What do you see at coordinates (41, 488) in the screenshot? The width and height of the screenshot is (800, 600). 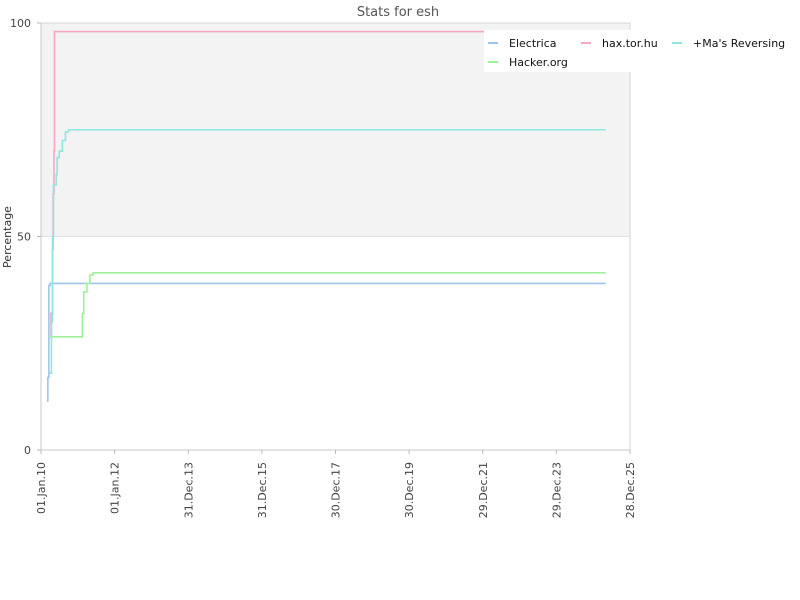 I see `x-tick-label-0: 01.Jan.10` at bounding box center [41, 488].